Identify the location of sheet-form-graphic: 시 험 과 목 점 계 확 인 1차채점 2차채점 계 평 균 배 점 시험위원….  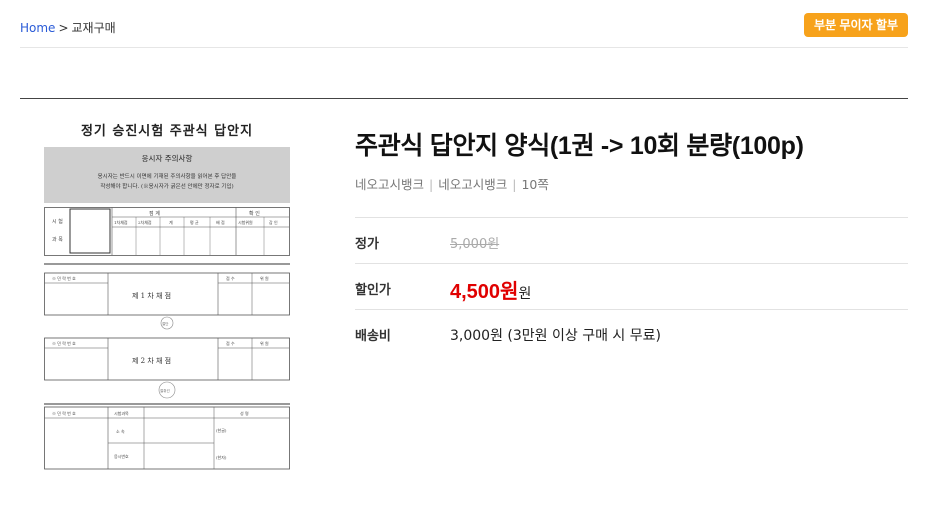
(167, 338).